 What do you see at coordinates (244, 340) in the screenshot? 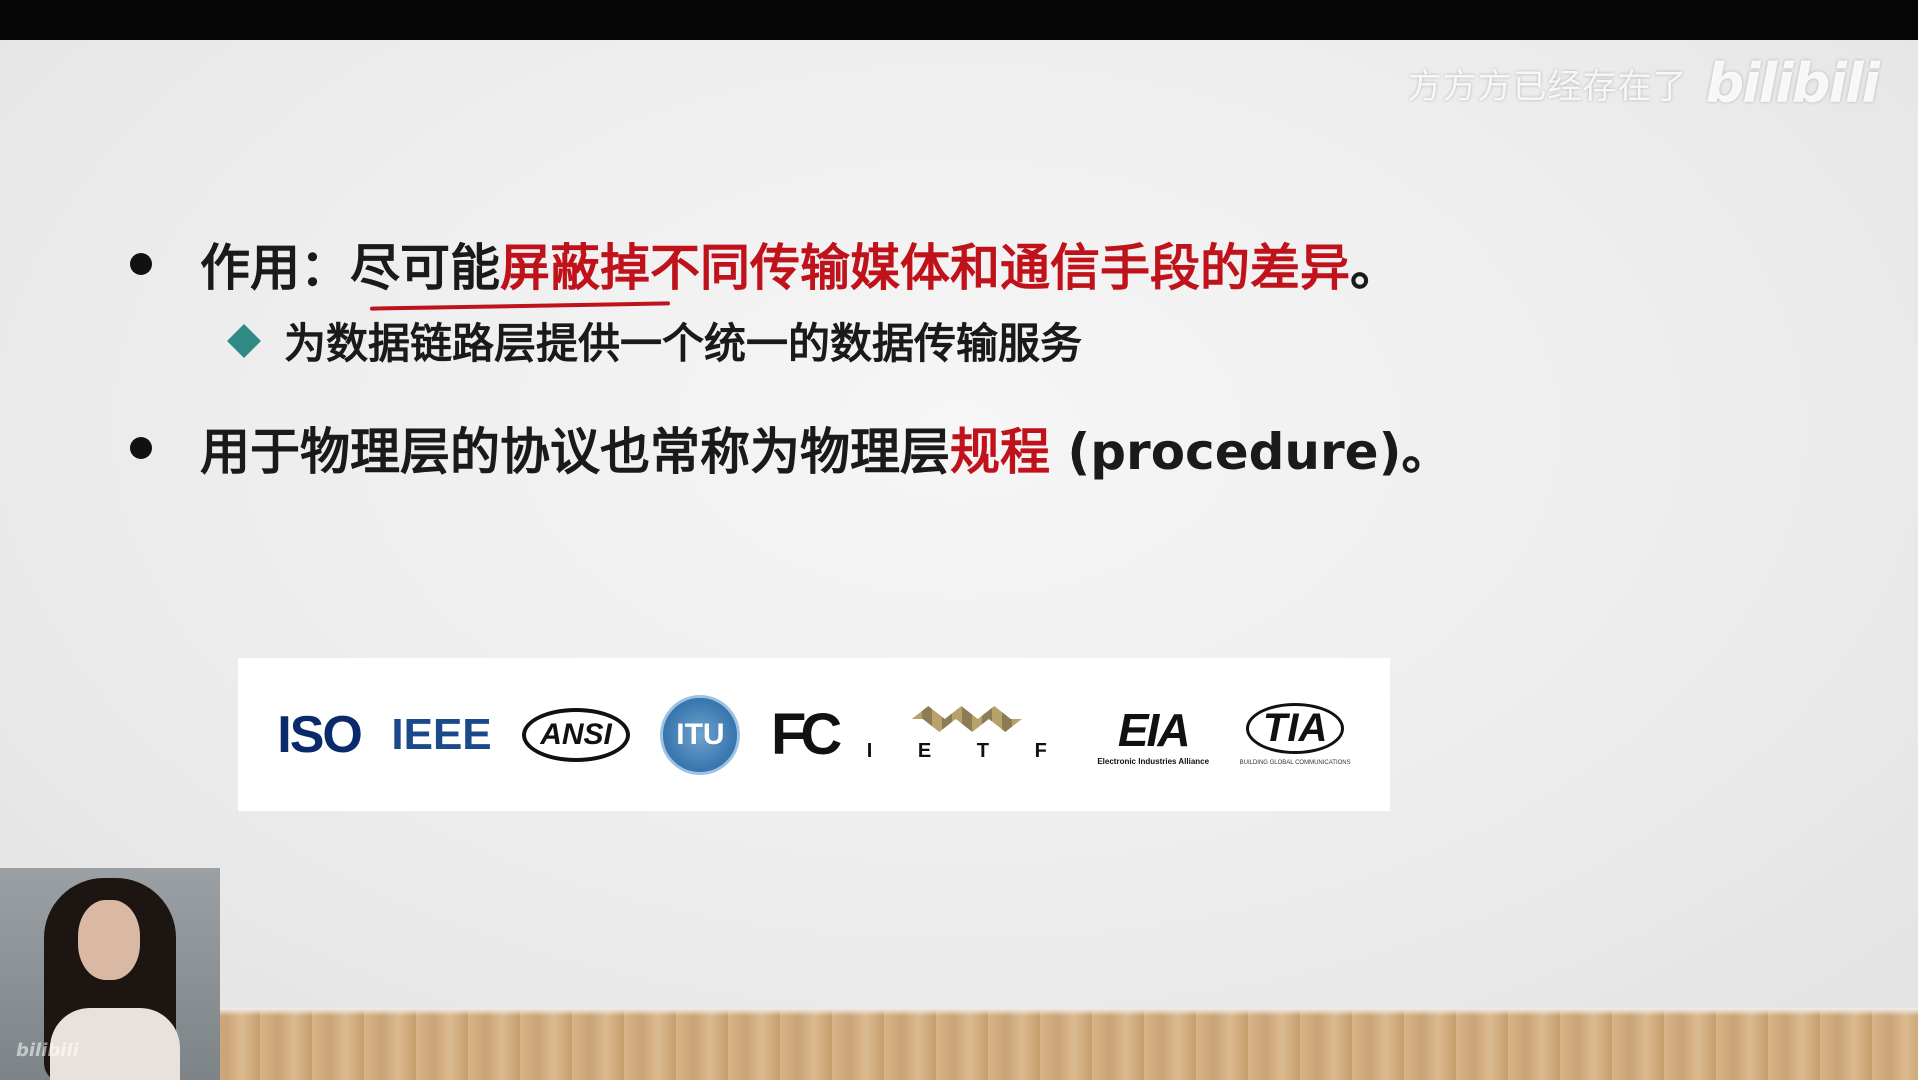
I see `diamond-bullet-icon` at bounding box center [244, 340].